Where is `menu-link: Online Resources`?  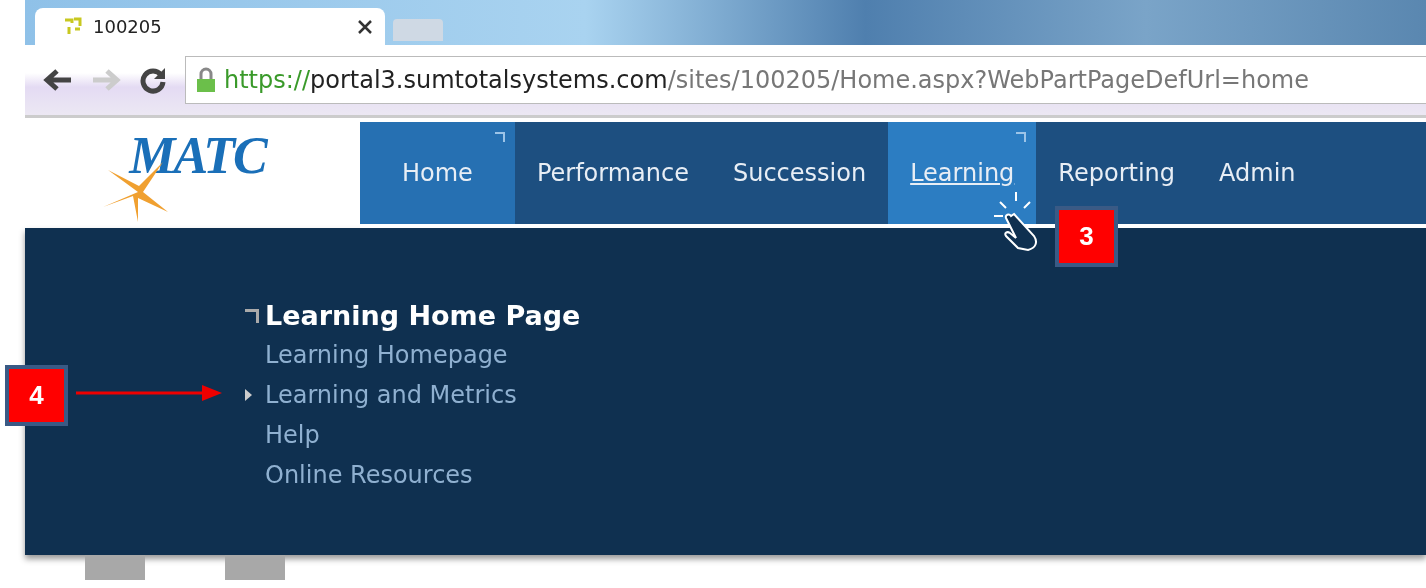
menu-link: Online Resources is located at coordinates (369, 475).